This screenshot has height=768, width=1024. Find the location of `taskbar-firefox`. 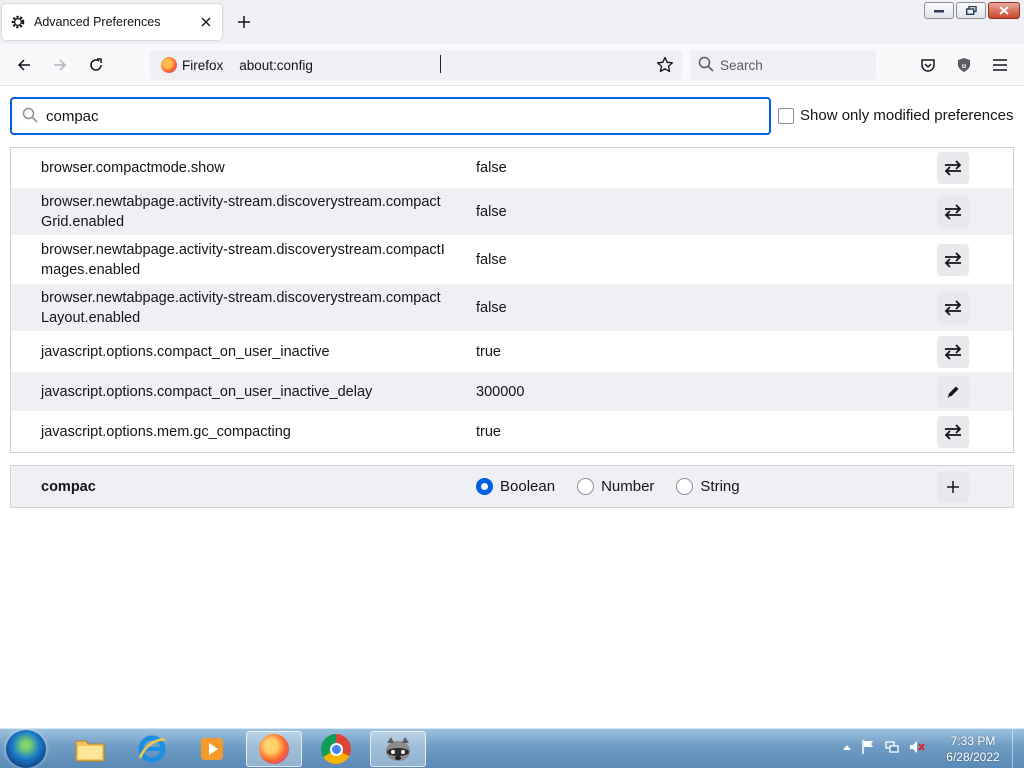

taskbar-firefox is located at coordinates (274, 749).